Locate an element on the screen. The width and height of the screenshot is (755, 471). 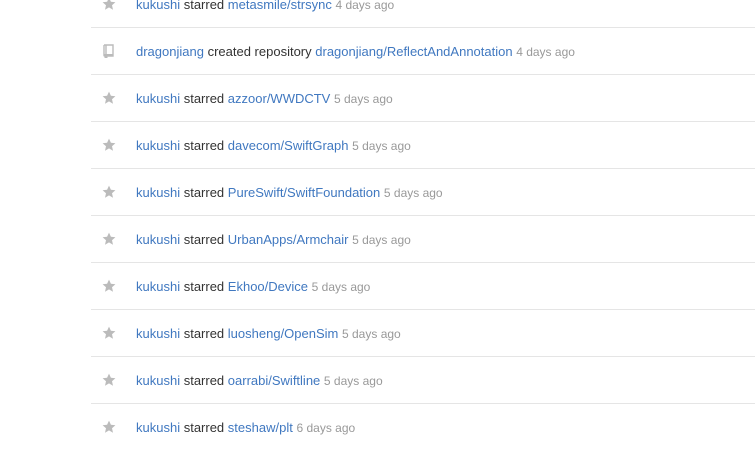
feed-item-user-link: dragonjiang is located at coordinates (170, 51).